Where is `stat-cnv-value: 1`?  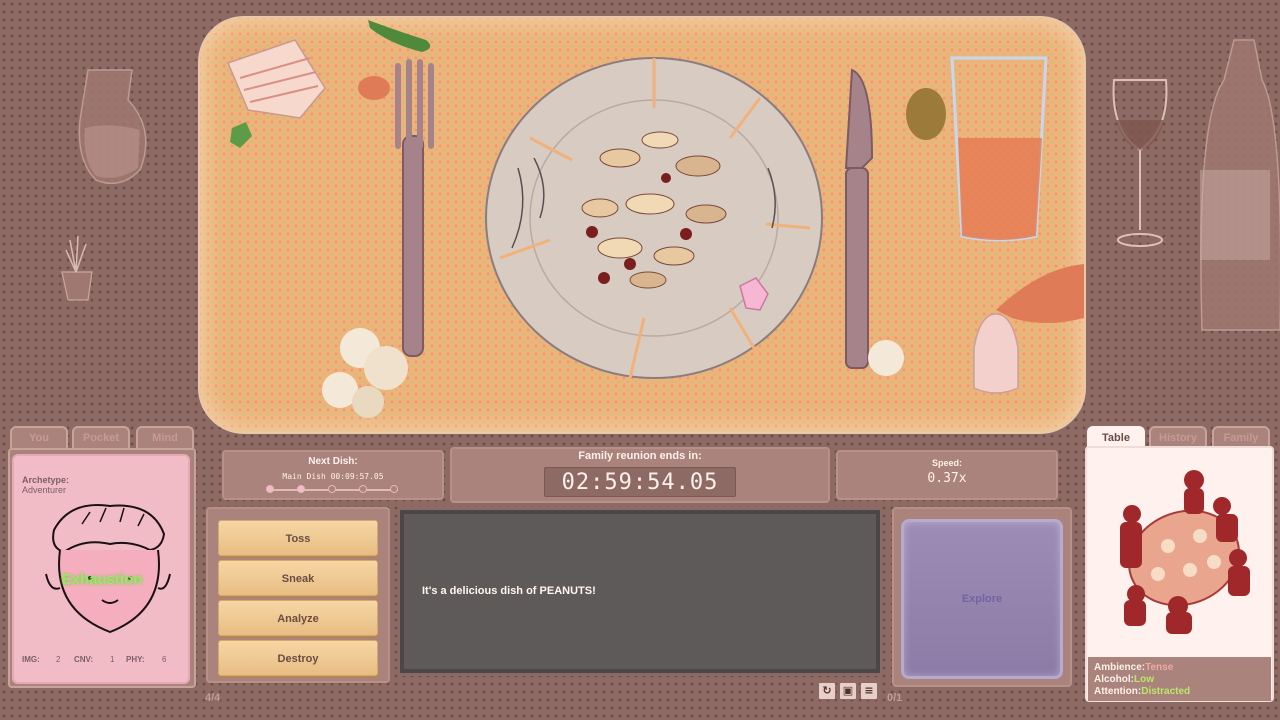
stat-cnv-value: 1 is located at coordinates (112, 659).